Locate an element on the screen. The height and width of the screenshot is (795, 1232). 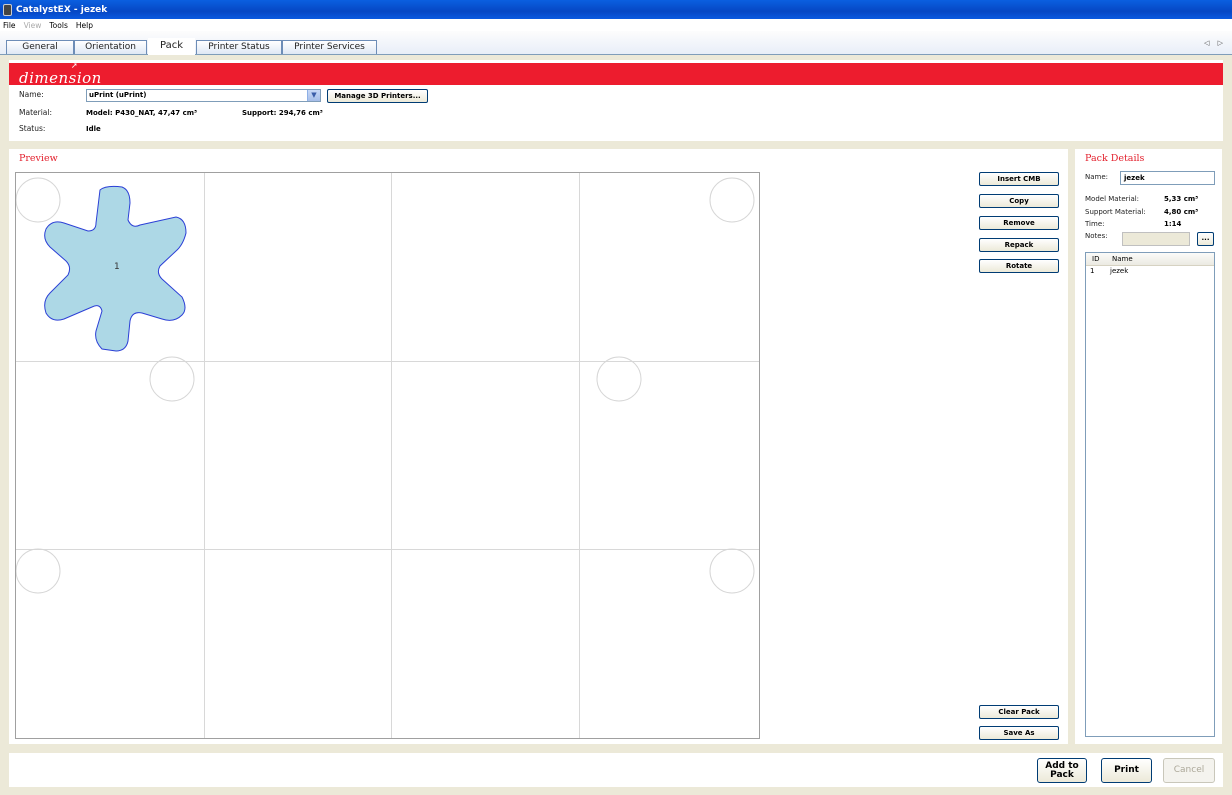
menu-file: File is located at coordinates (9, 25).